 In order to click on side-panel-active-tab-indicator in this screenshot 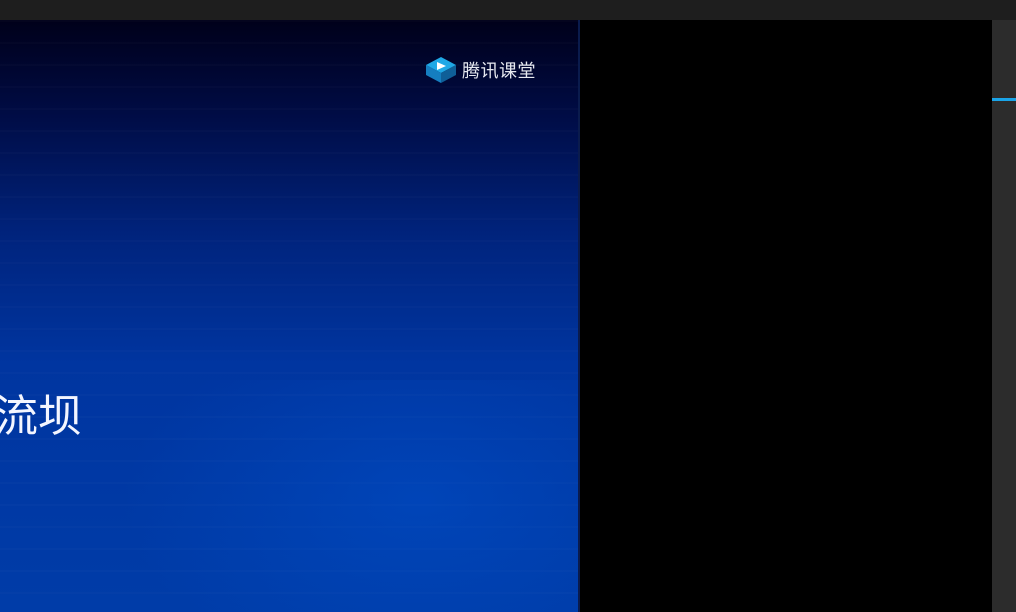, I will do `click(1004, 99)`.